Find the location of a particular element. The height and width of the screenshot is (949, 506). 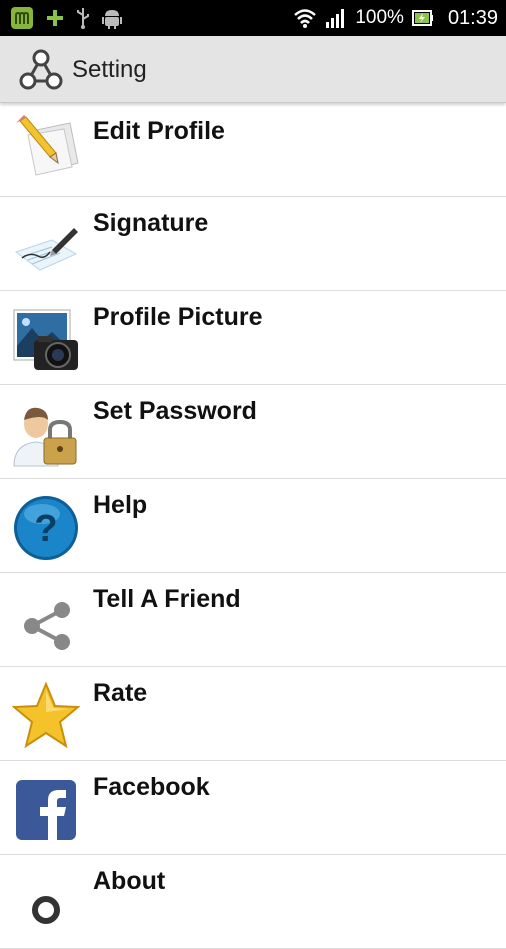

about-icon is located at coordinates (46, 910).